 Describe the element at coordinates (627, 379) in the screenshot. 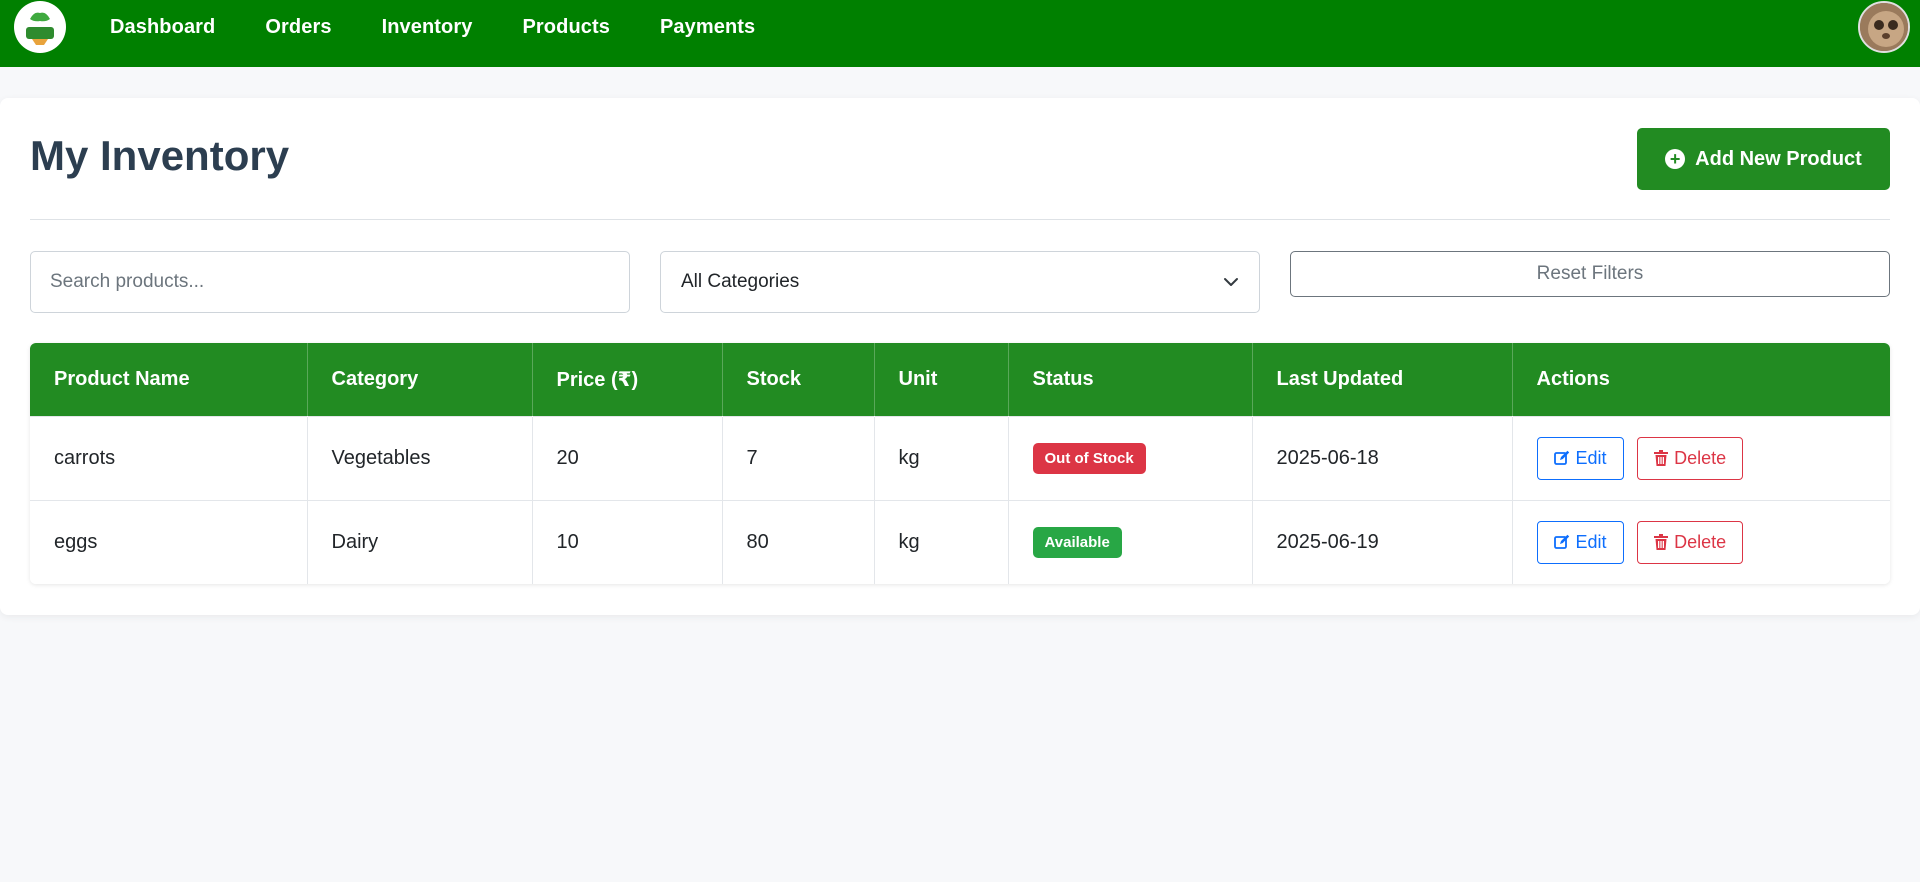

I see `col-price: Price (₹)` at that location.